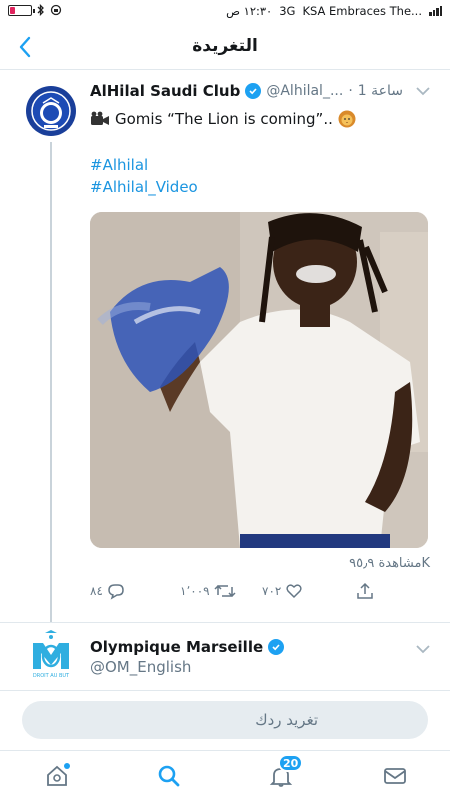 The image size is (450, 800). What do you see at coordinates (165, 91) in the screenshot?
I see `author-name: AlHilal Saudi Club` at bounding box center [165, 91].